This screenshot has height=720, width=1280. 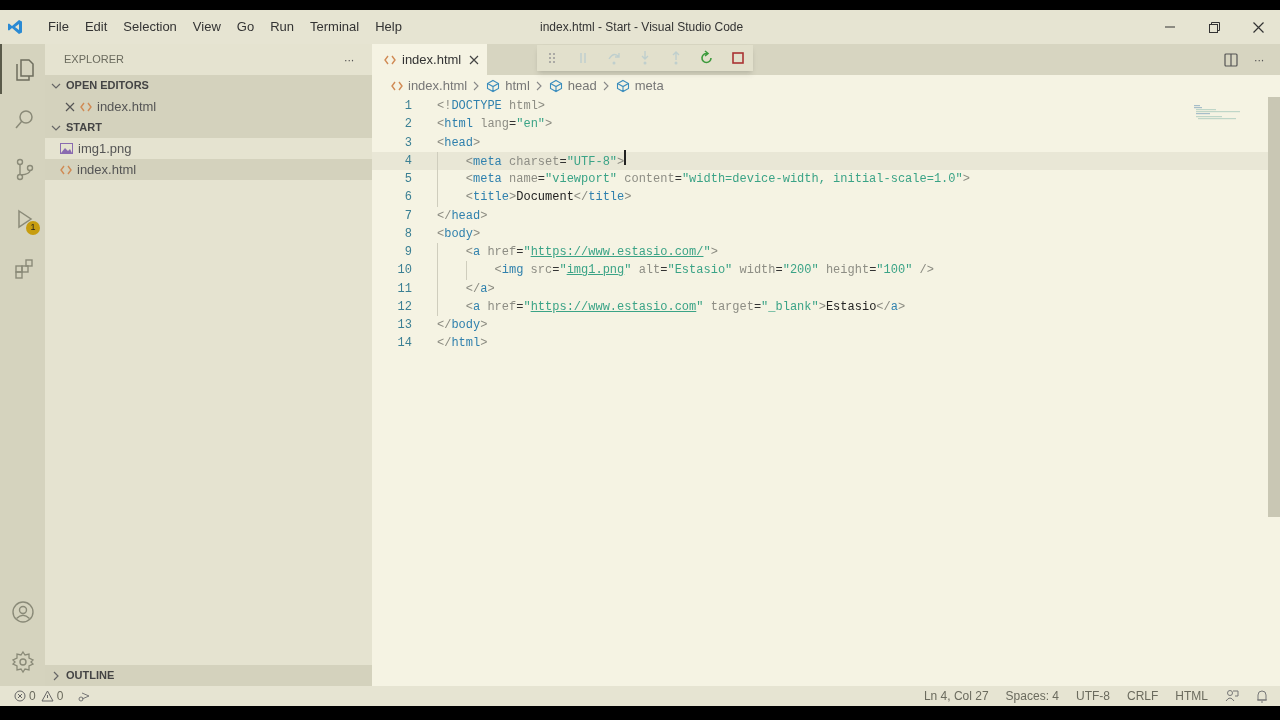 What do you see at coordinates (22, 662) in the screenshot?
I see `settings-icon` at bounding box center [22, 662].